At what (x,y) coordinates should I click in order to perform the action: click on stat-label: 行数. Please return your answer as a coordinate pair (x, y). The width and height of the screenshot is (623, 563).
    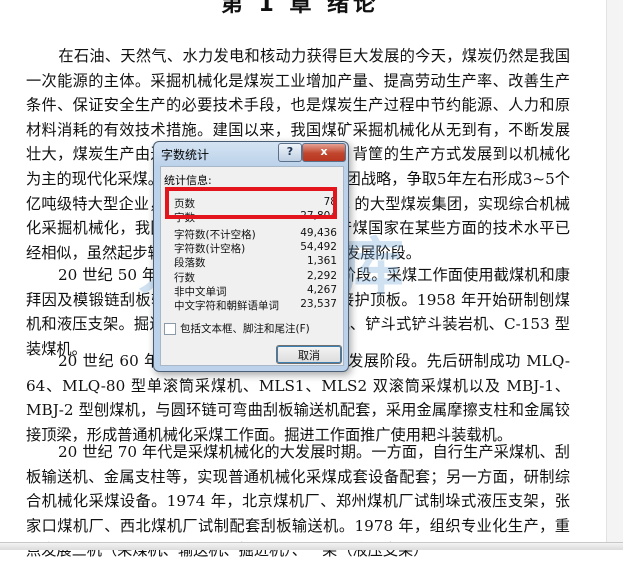
    Looking at the image, I should click on (184, 278).